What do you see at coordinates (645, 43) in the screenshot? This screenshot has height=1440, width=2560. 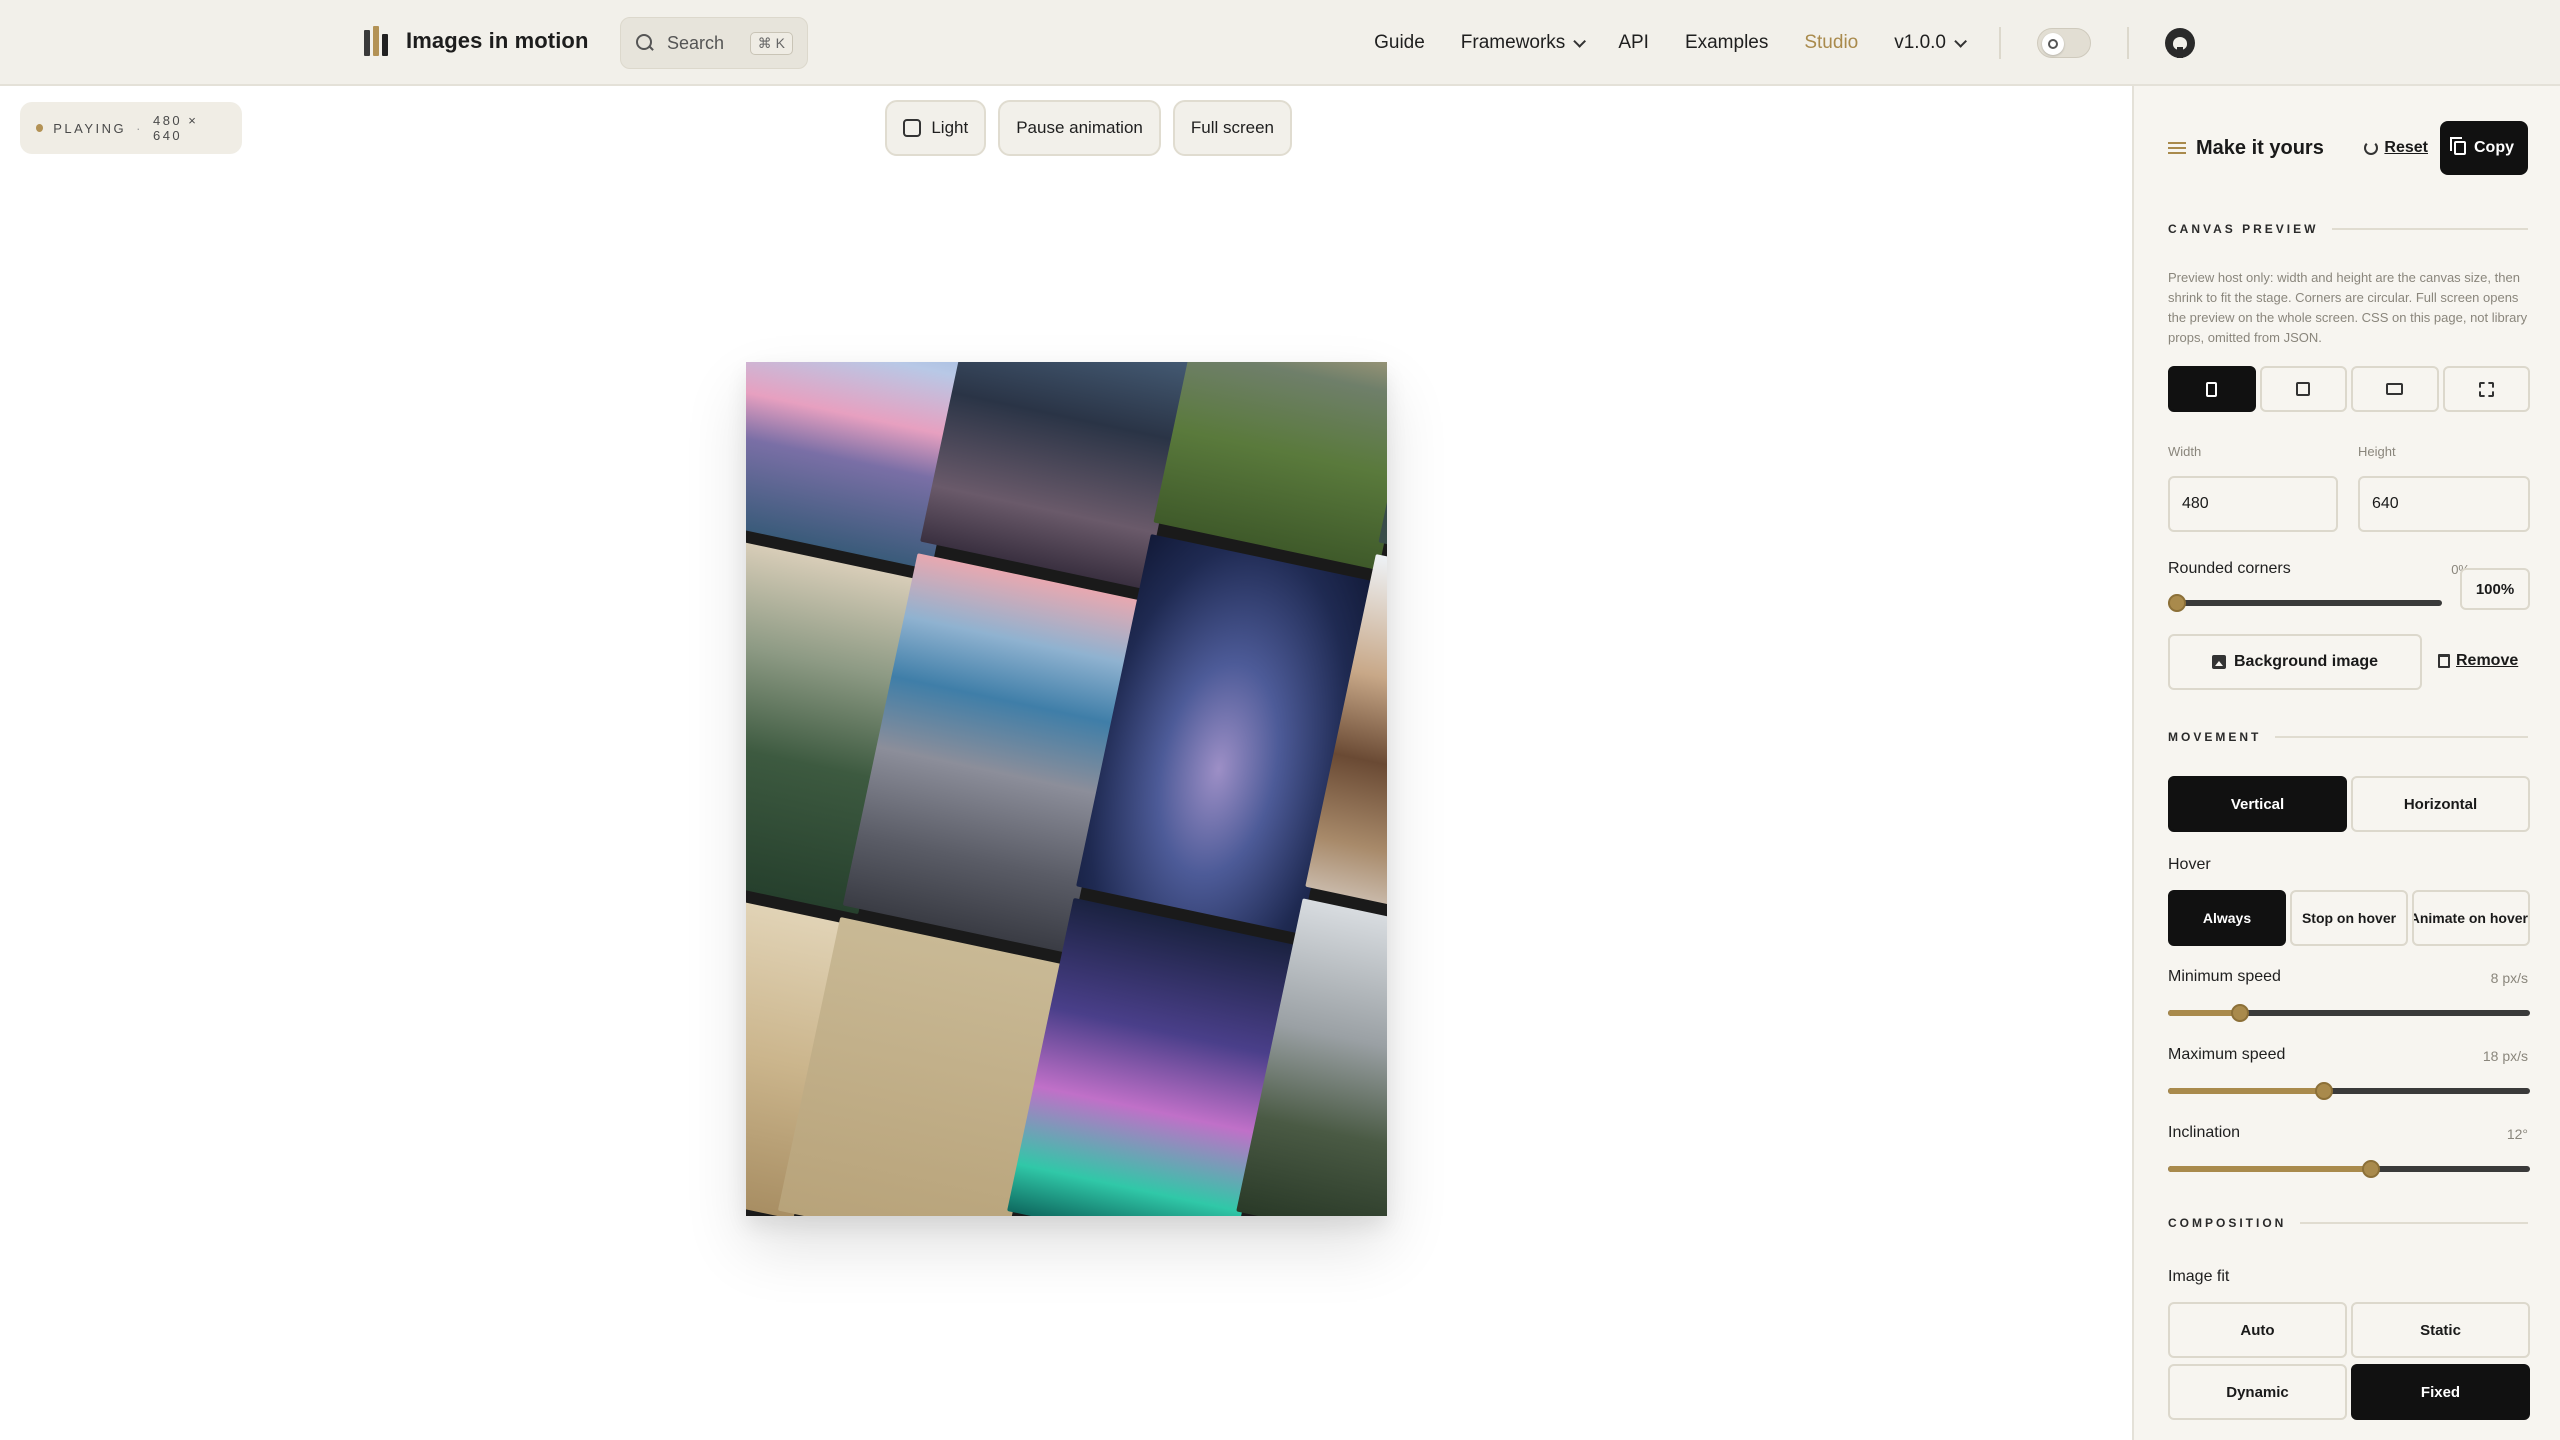 I see `search-icon` at bounding box center [645, 43].